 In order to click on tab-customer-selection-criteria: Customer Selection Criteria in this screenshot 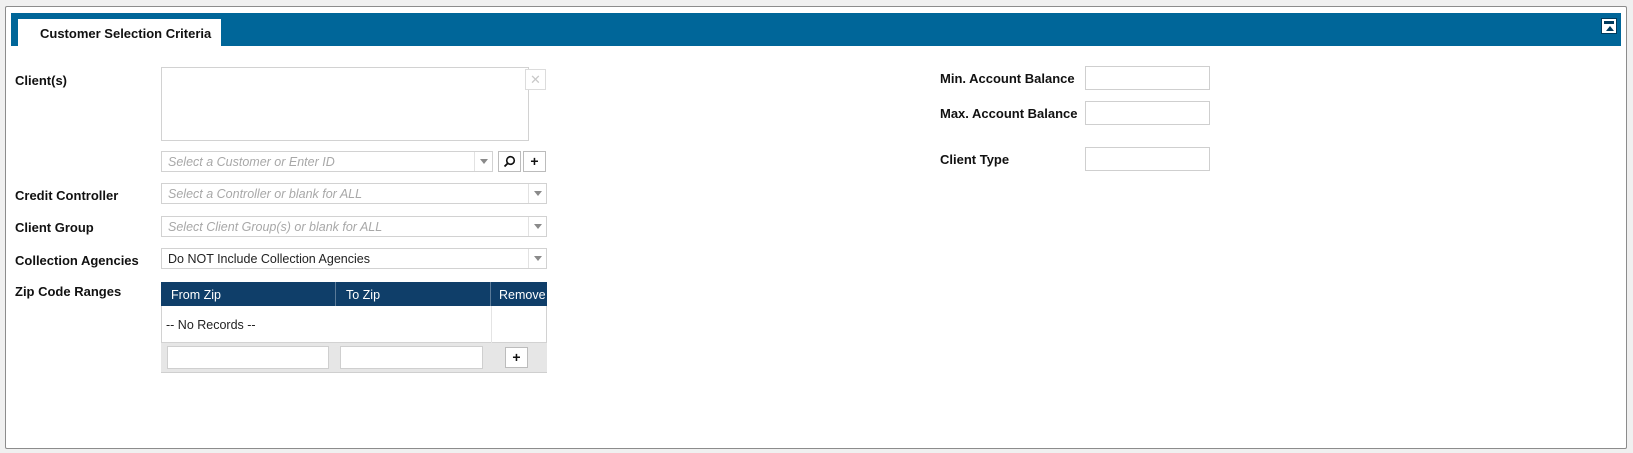, I will do `click(119, 32)`.